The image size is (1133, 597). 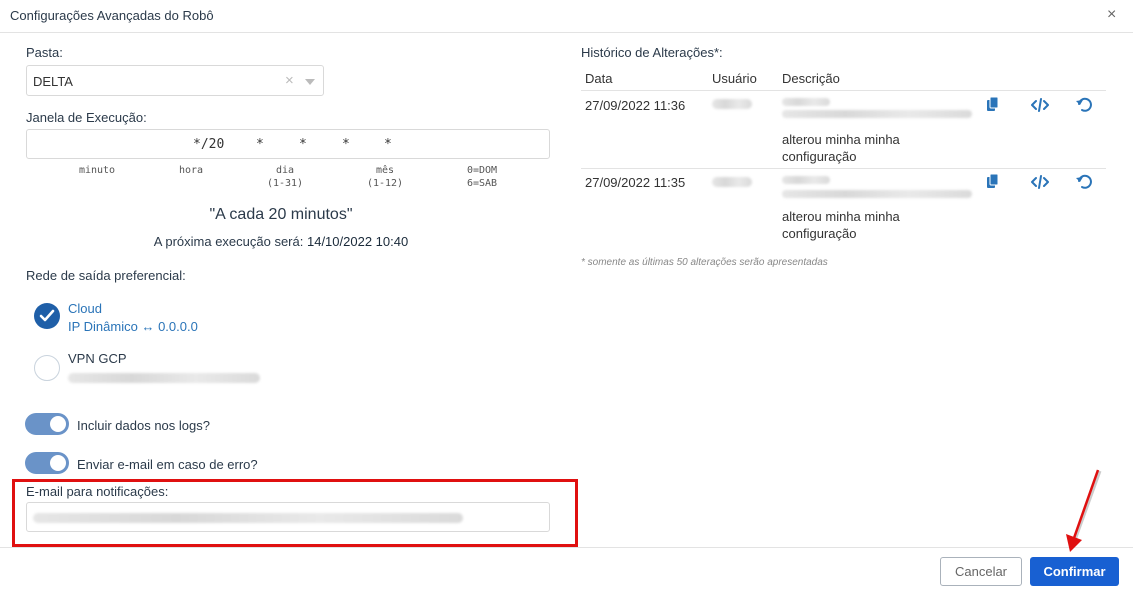 I want to click on row1-desc-redacted, so click(x=806, y=102).